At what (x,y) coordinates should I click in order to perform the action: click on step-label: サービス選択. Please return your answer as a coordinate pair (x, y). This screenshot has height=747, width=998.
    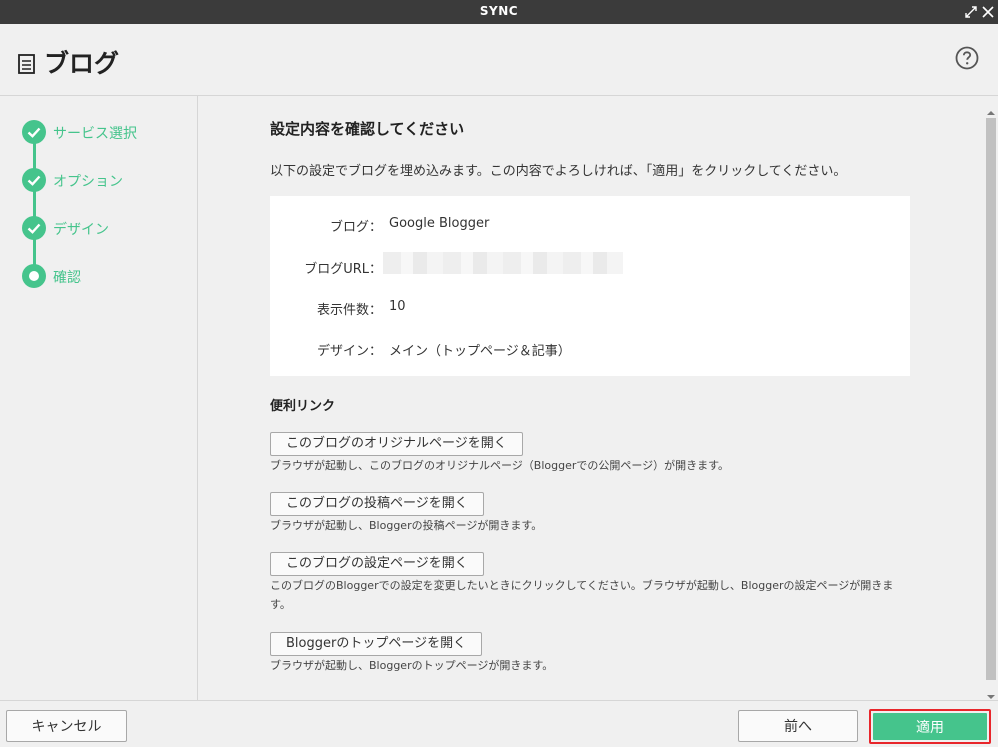
    Looking at the image, I should click on (95, 134).